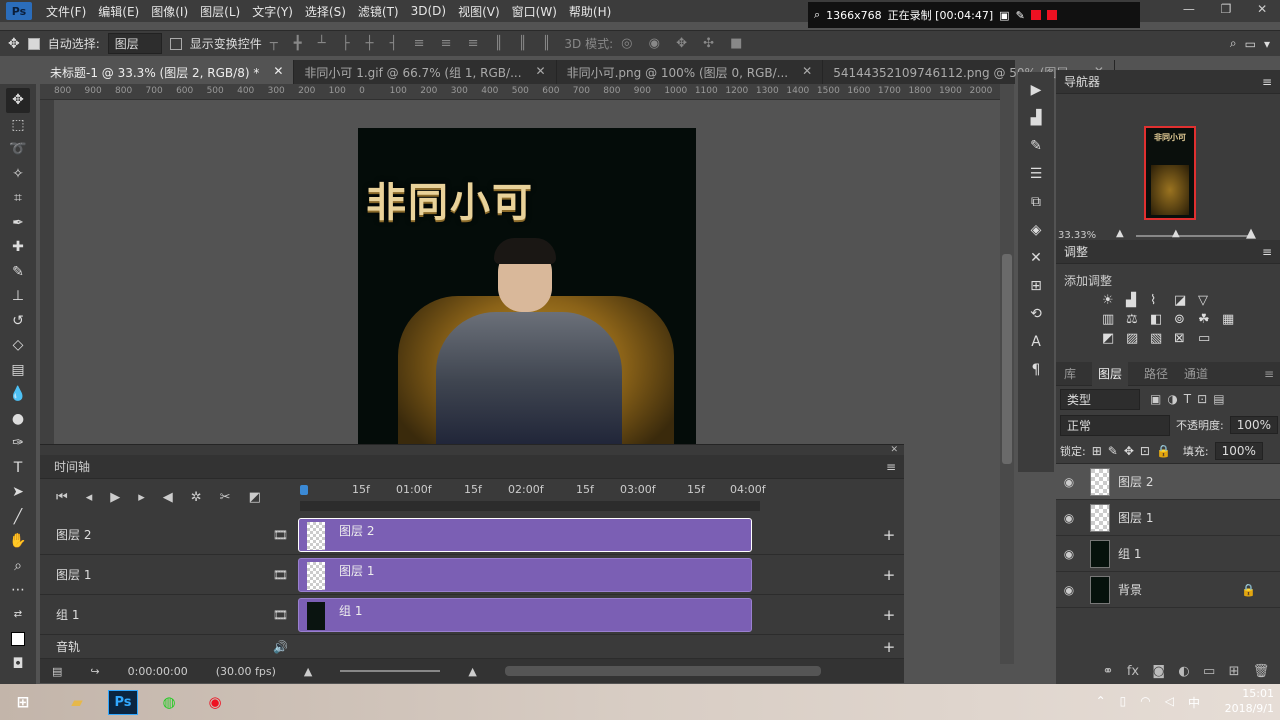  I want to click on wifi-icon: ◠, so click(1145, 702).